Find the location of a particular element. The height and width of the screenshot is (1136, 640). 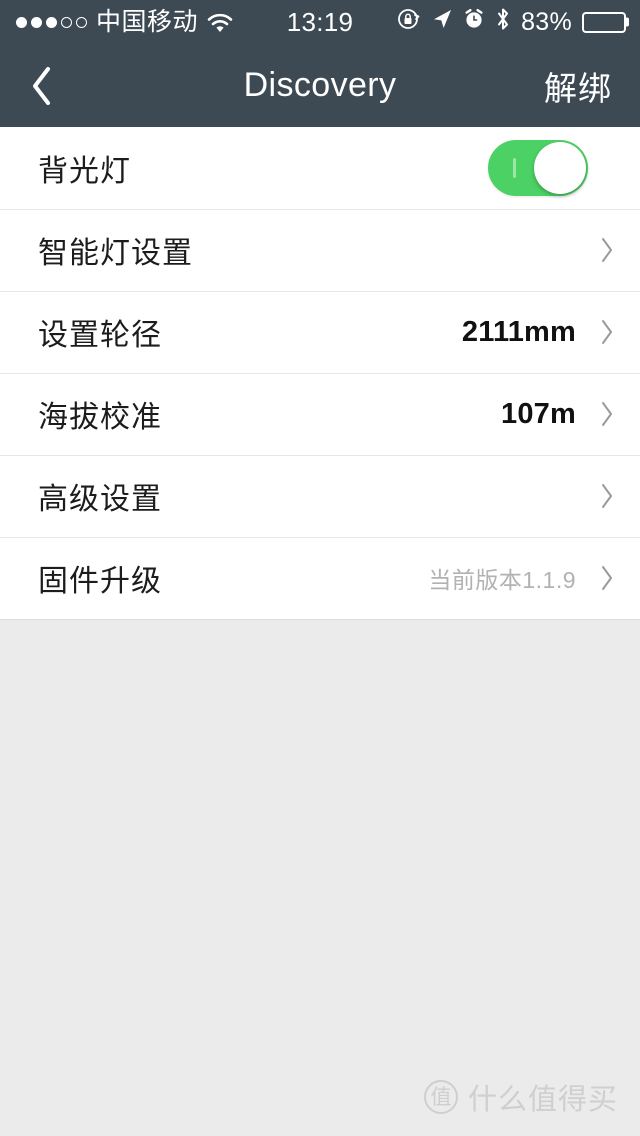

carrier-label: 中国移动 is located at coordinates (147, 21).